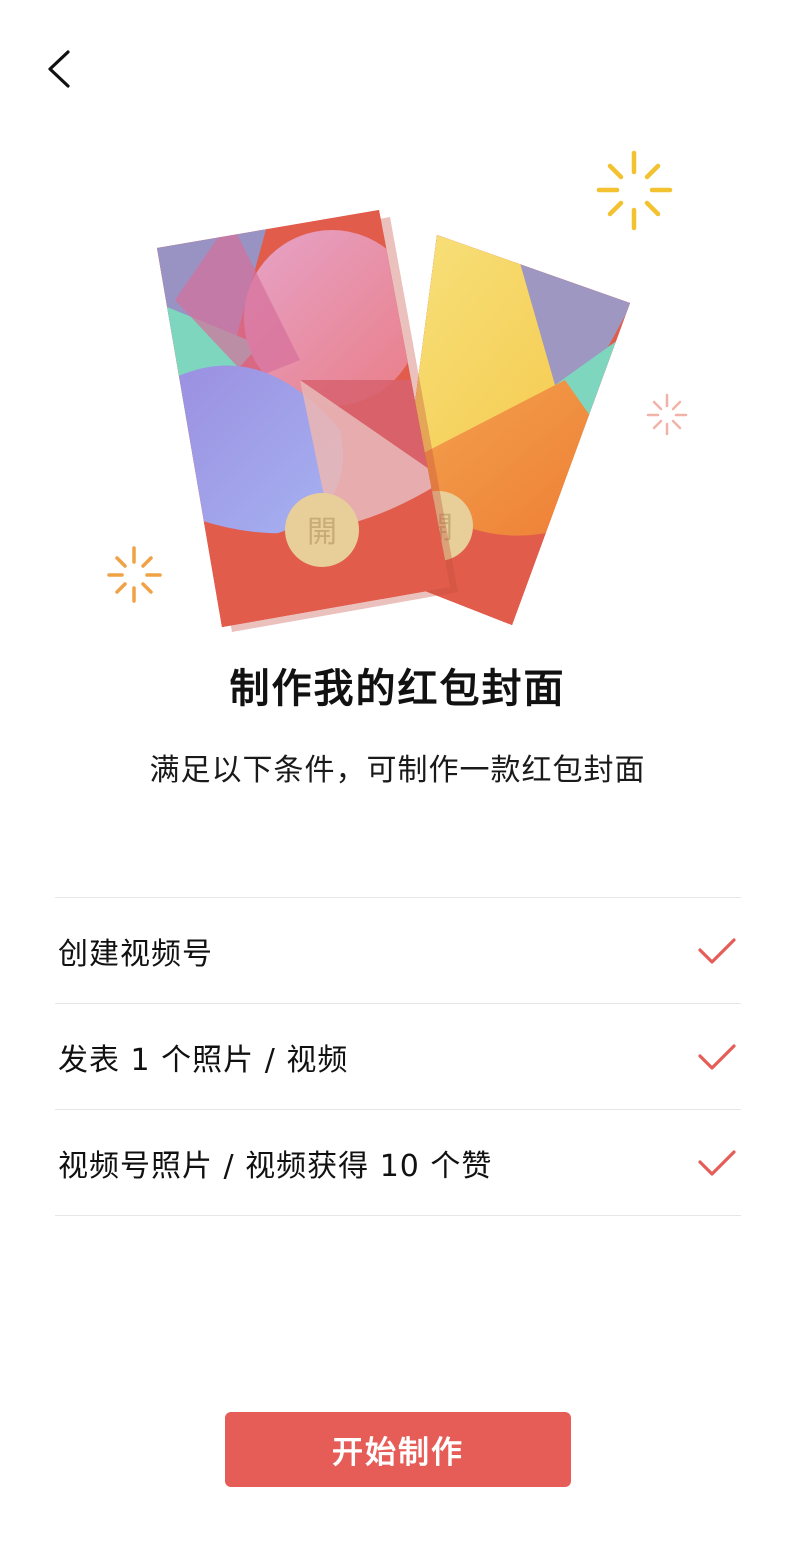 The height and width of the screenshot is (1561, 795). Describe the element at coordinates (398, 951) in the screenshot. I see `list-item: 创建视频号` at that location.